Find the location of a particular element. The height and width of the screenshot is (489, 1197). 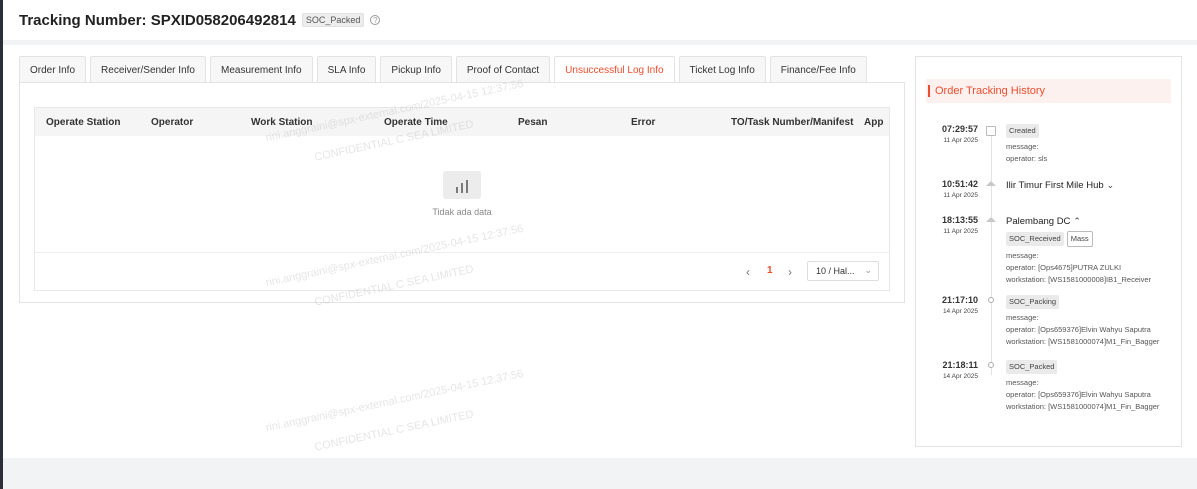

column-header: Operator is located at coordinates (172, 122).